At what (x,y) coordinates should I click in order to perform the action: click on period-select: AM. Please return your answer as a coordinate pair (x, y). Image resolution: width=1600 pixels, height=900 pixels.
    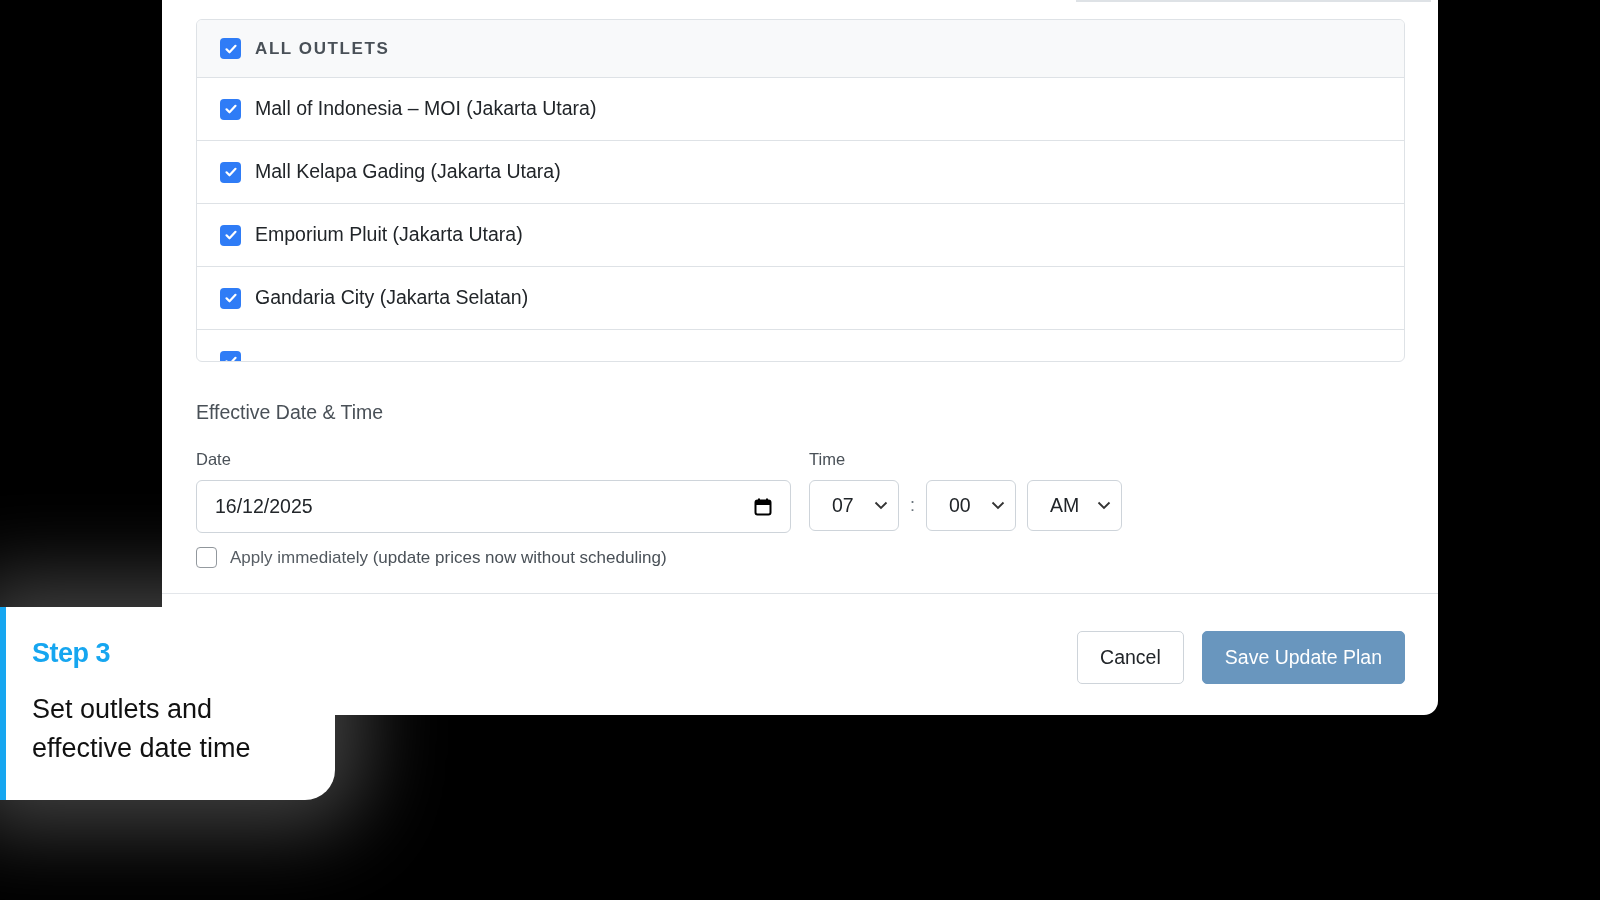
    Looking at the image, I should click on (1074, 505).